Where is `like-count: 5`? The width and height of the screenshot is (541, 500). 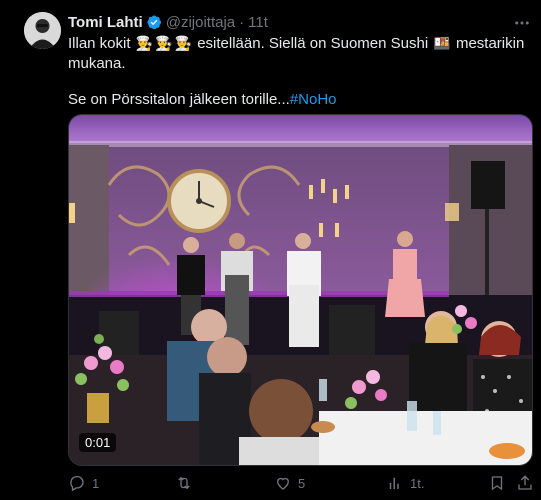 like-count: 5 is located at coordinates (302, 483).